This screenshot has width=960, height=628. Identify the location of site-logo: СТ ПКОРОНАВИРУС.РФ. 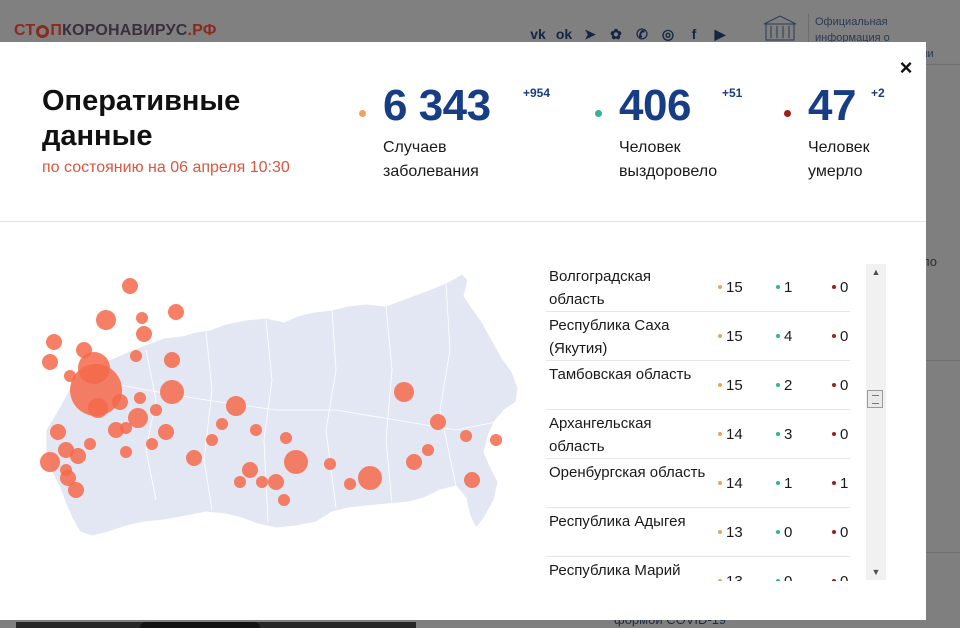
(115, 31).